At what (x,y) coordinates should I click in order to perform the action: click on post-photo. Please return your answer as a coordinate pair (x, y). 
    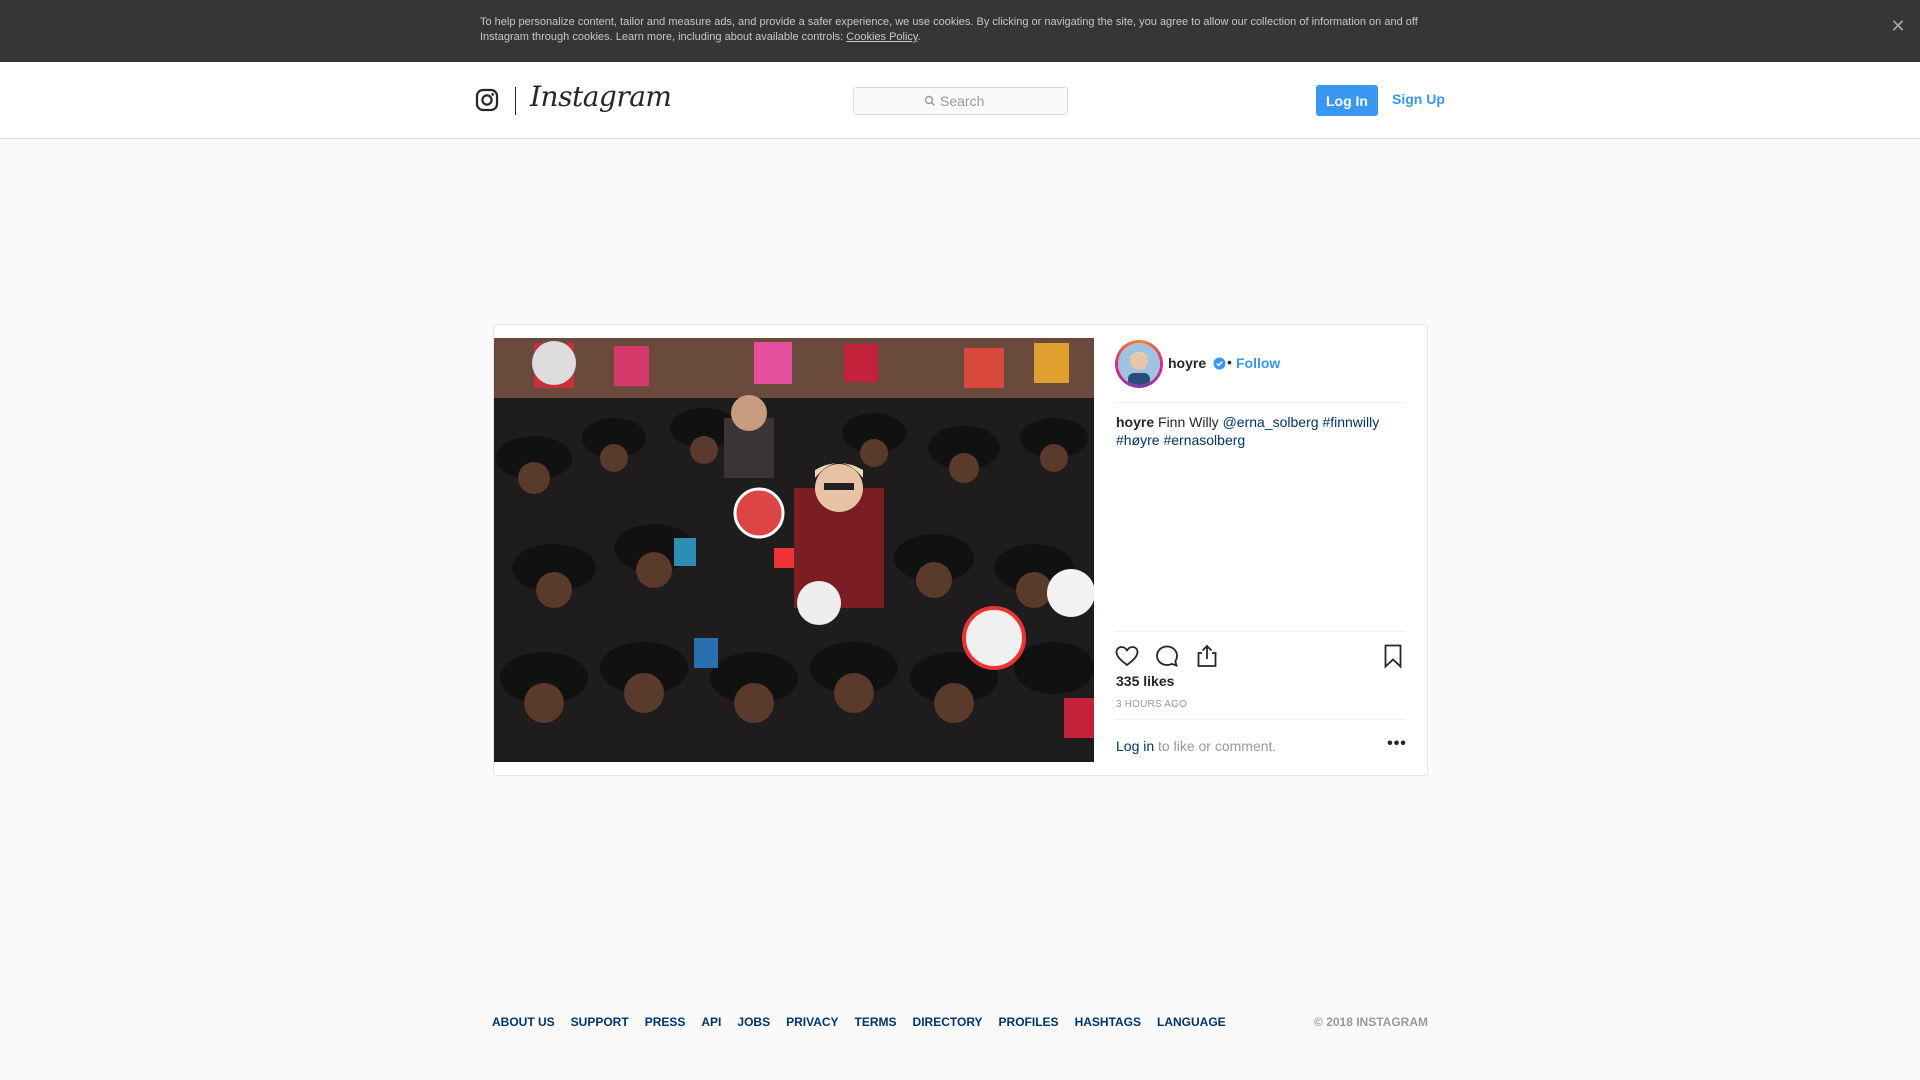
    Looking at the image, I should click on (794, 550).